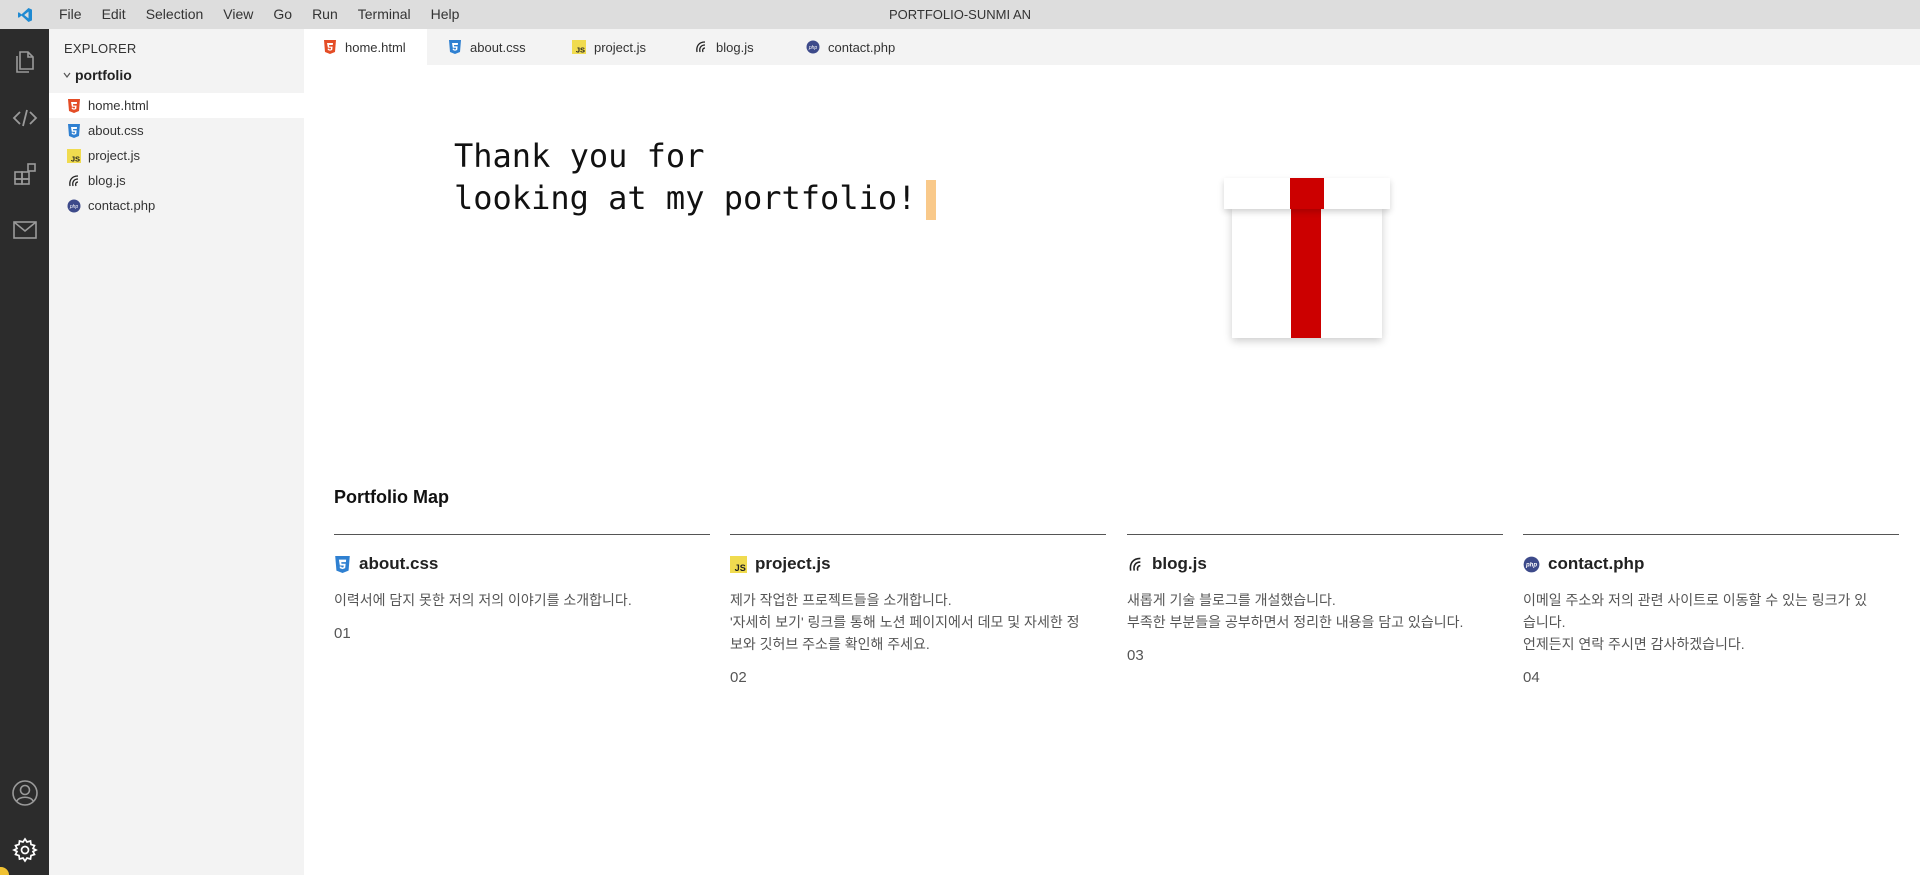 The height and width of the screenshot is (875, 1920). Describe the element at coordinates (70, 14) in the screenshot. I see `menu-file: File` at that location.